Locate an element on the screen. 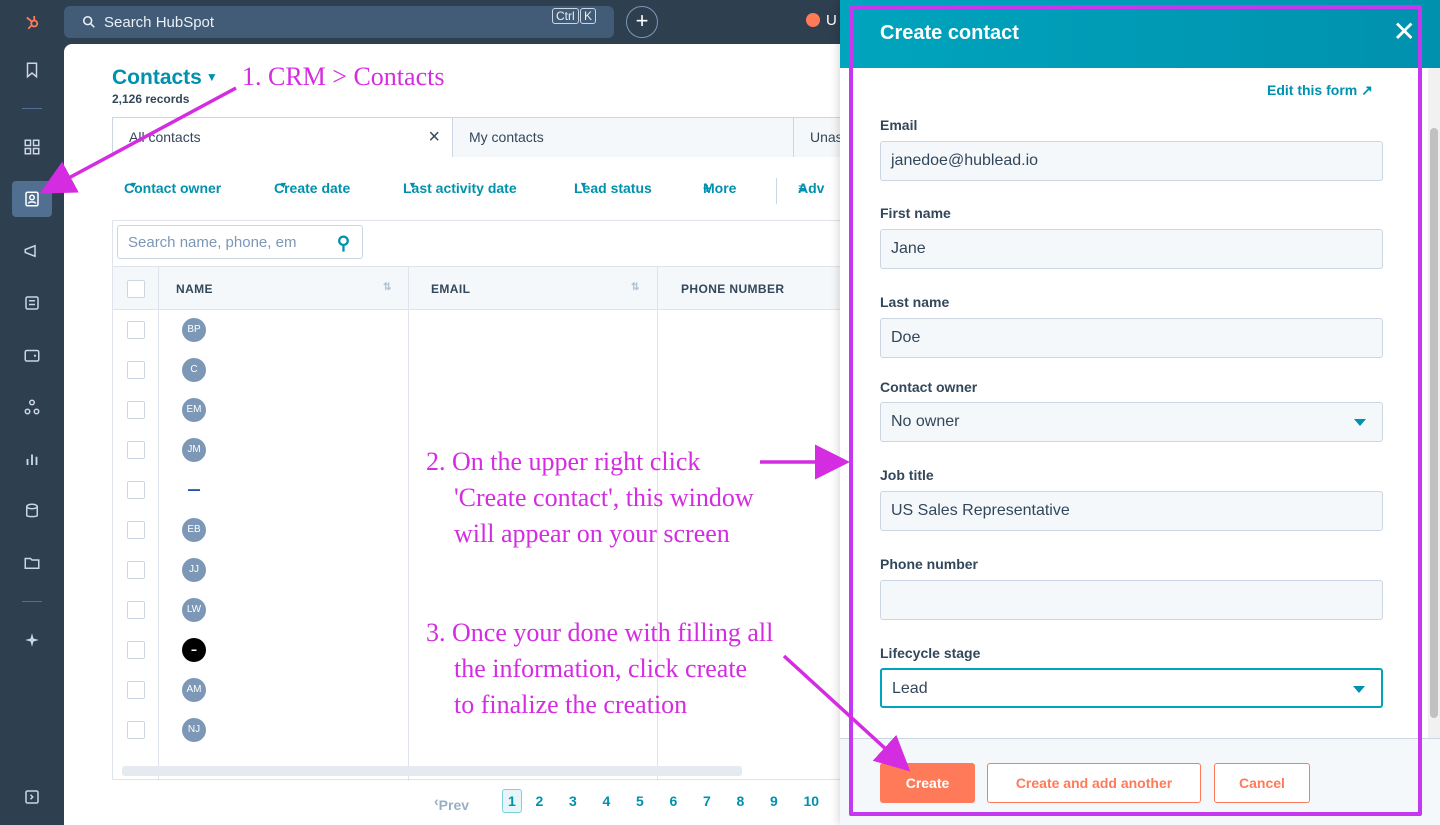  page-number-button: 7 is located at coordinates (707, 801).